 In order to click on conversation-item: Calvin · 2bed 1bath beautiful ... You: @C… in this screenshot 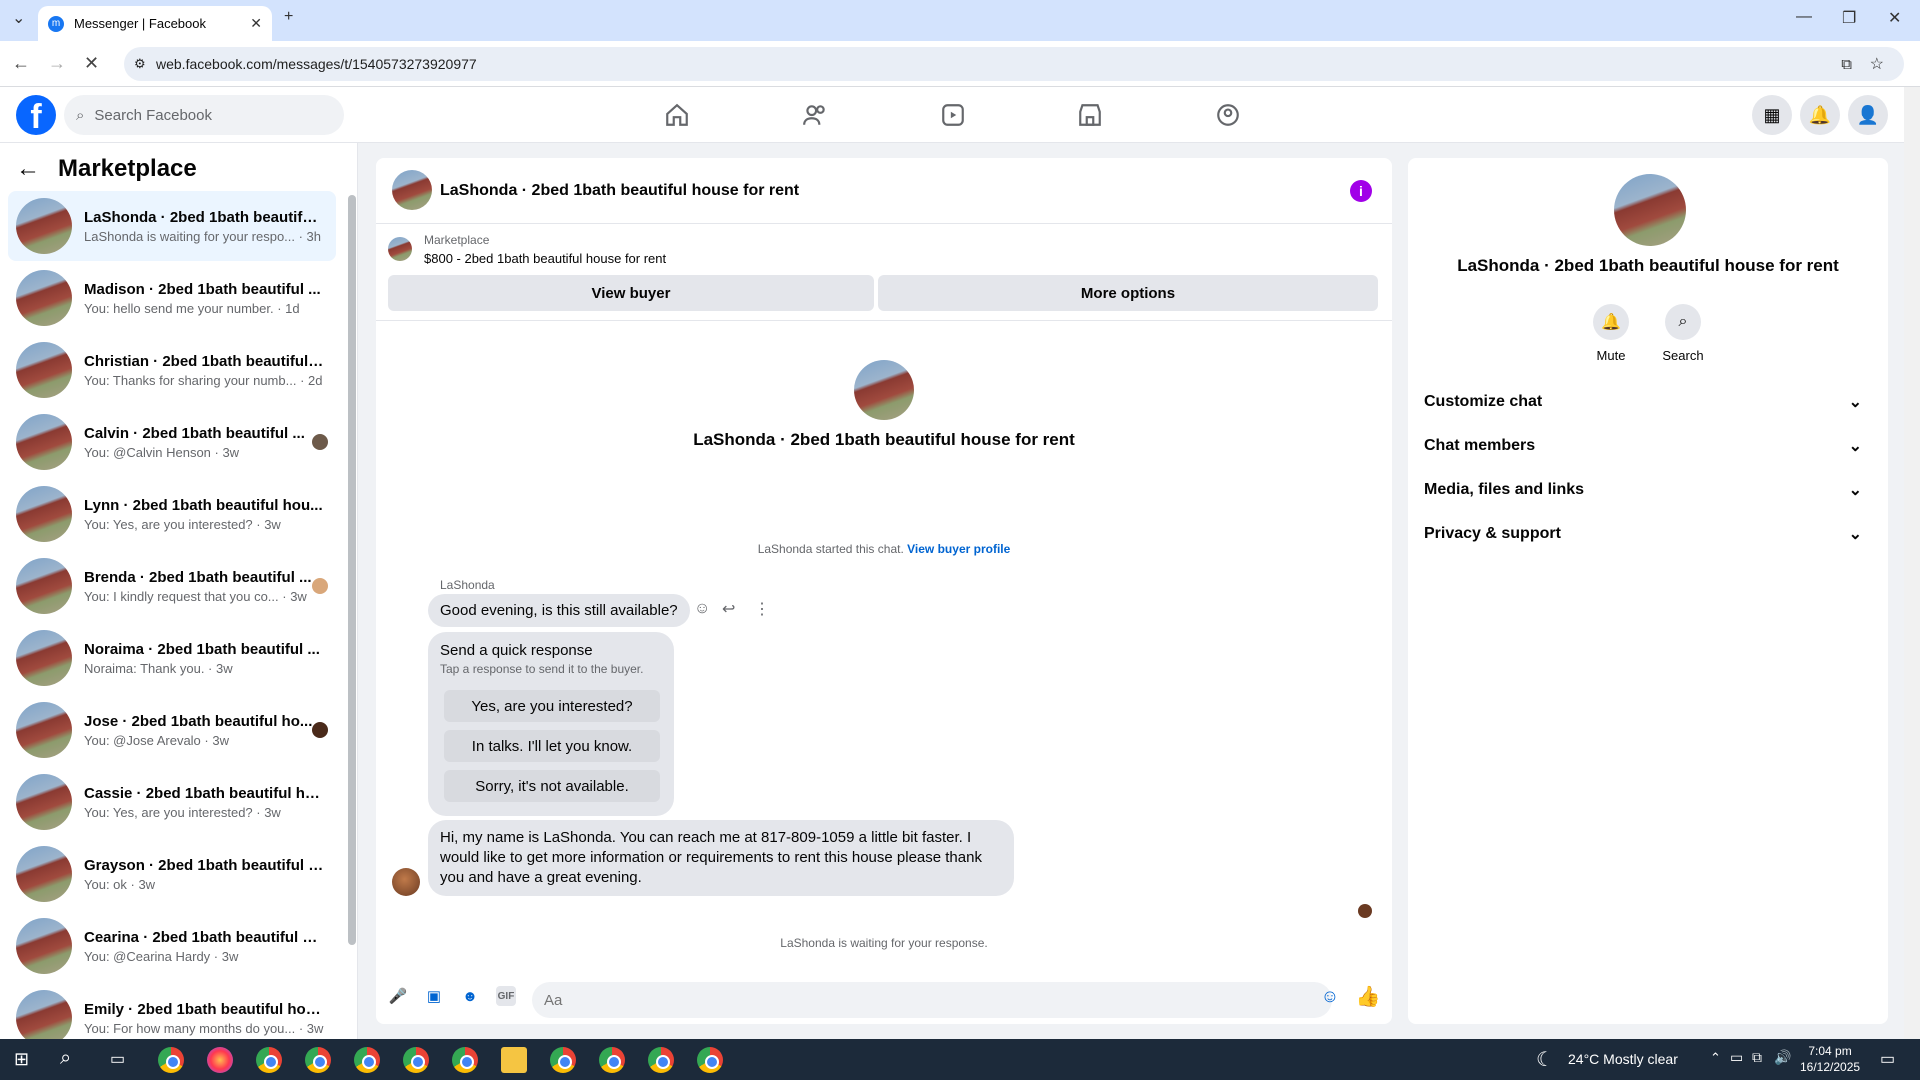, I will do `click(172, 442)`.